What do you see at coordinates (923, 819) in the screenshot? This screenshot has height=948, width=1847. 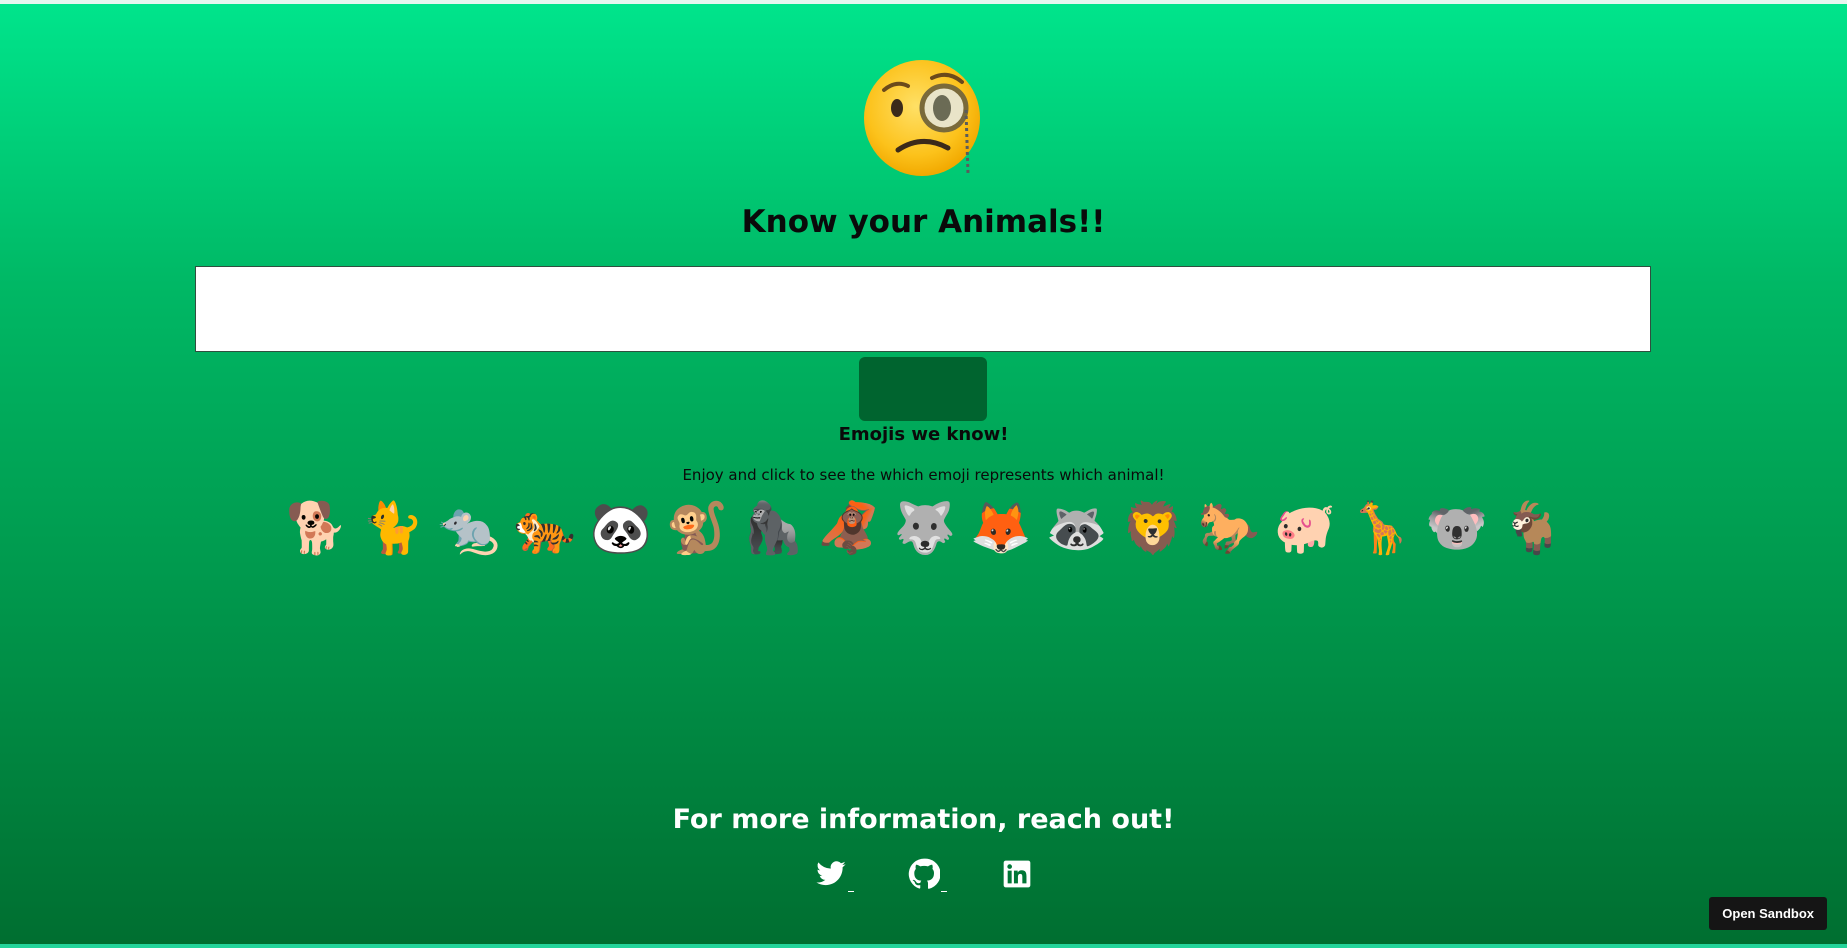 I see `footer-heading: For more information, reach out!` at bounding box center [923, 819].